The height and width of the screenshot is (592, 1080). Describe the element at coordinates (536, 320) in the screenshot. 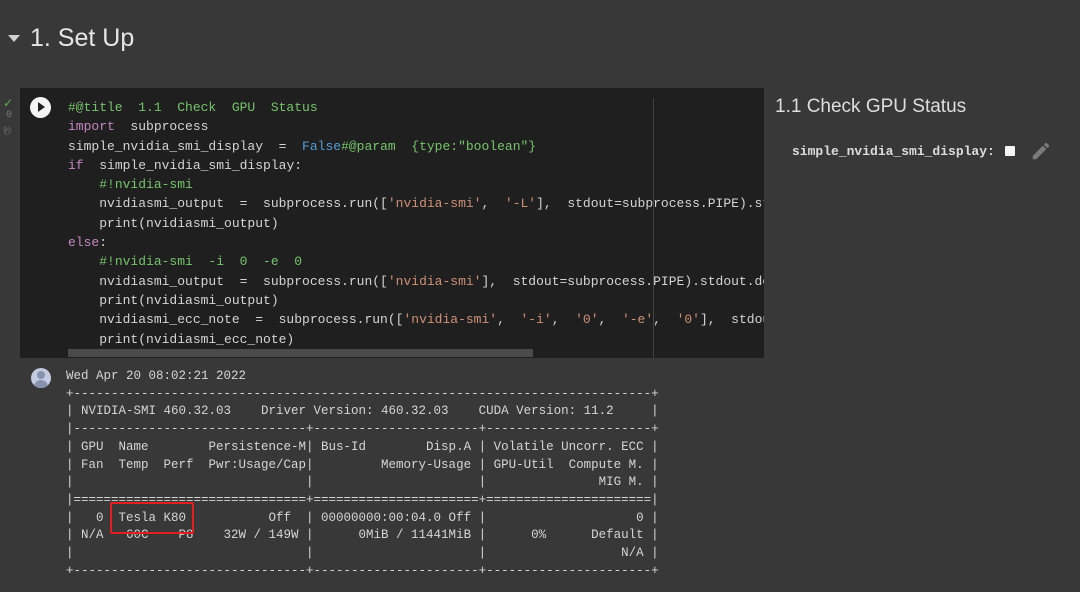

I see `code-token: '-i'` at that location.